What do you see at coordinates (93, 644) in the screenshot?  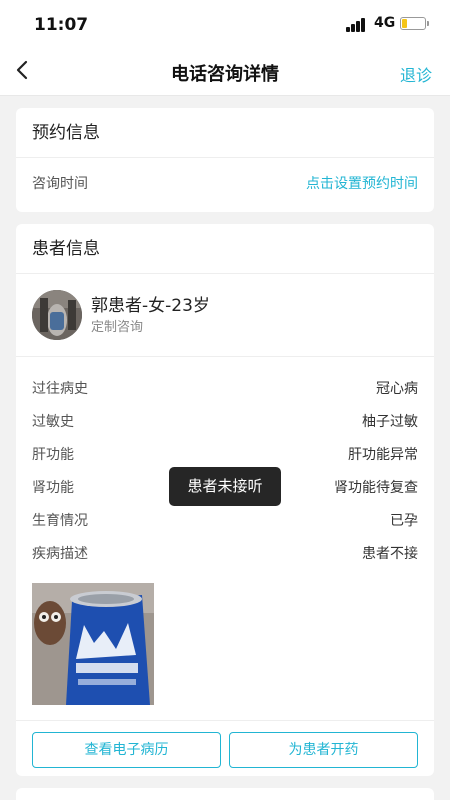 I see `attached-photo` at bounding box center [93, 644].